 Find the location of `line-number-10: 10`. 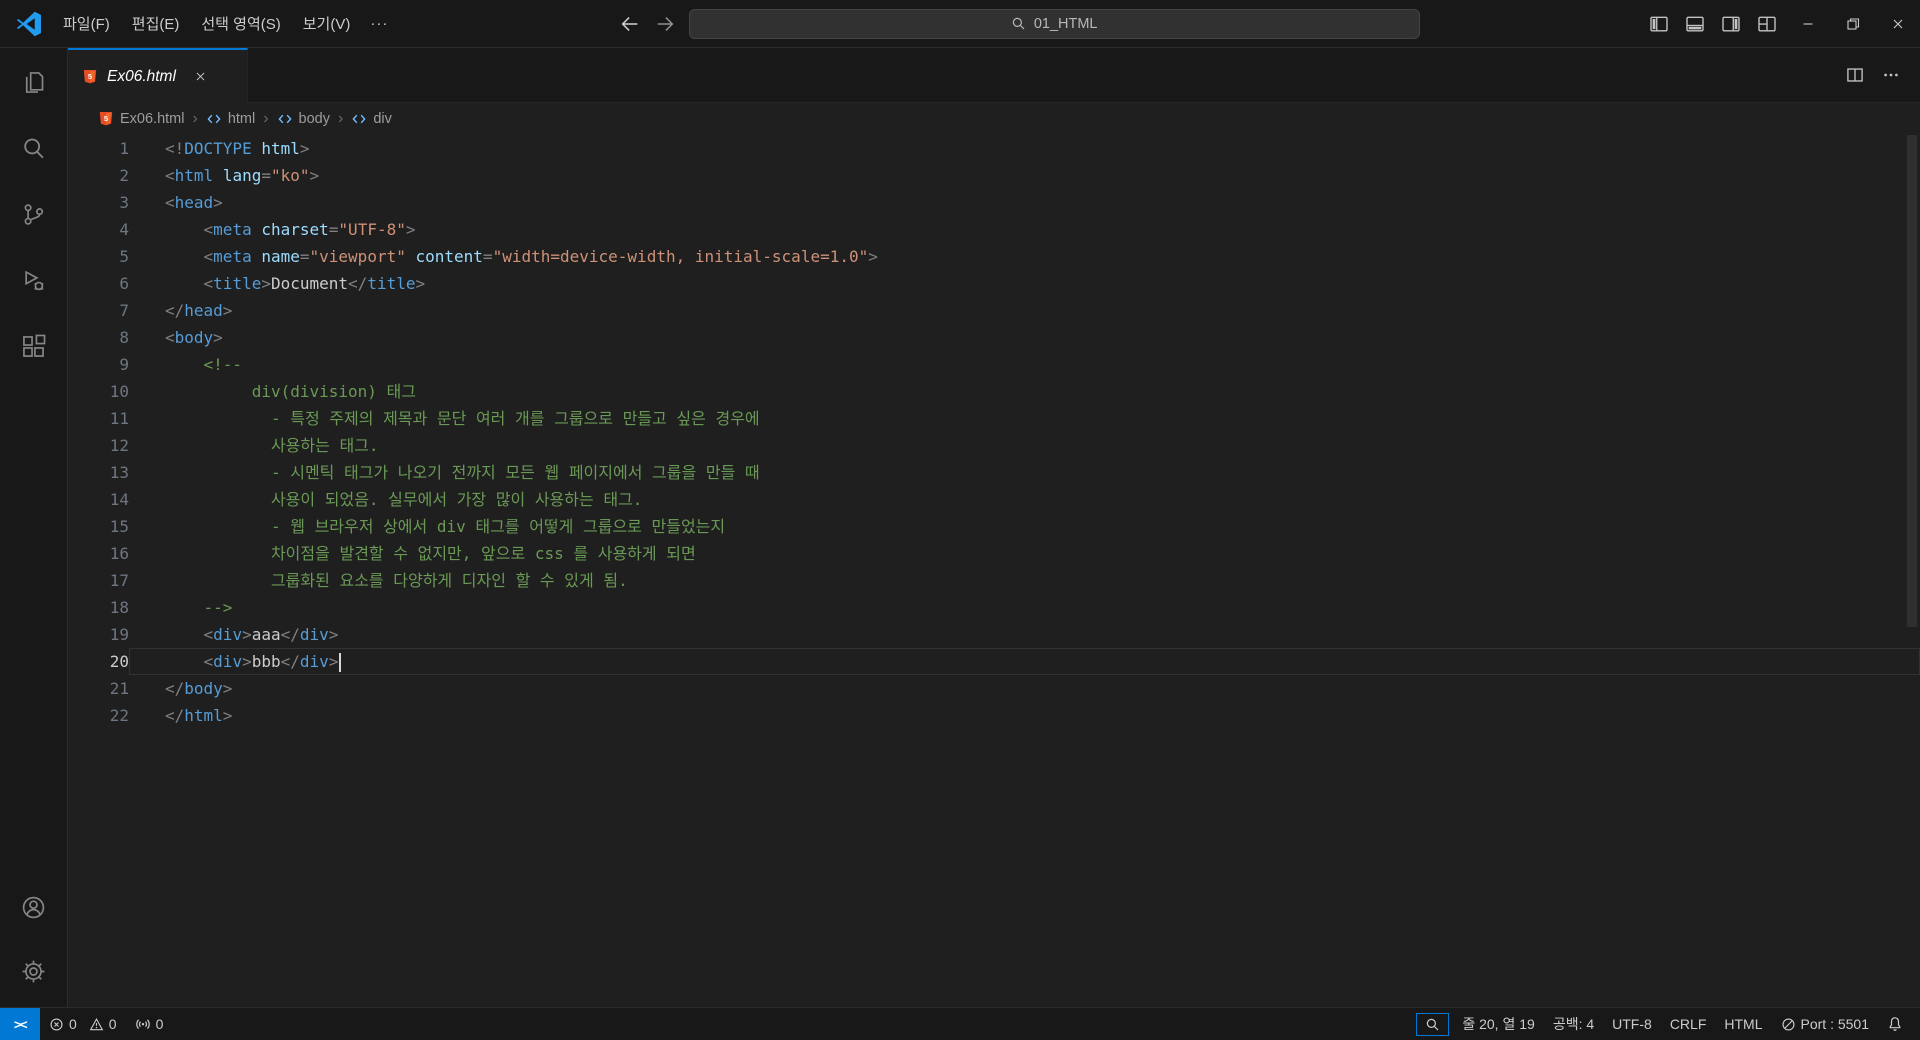

line-number-10: 10 is located at coordinates (98, 391).